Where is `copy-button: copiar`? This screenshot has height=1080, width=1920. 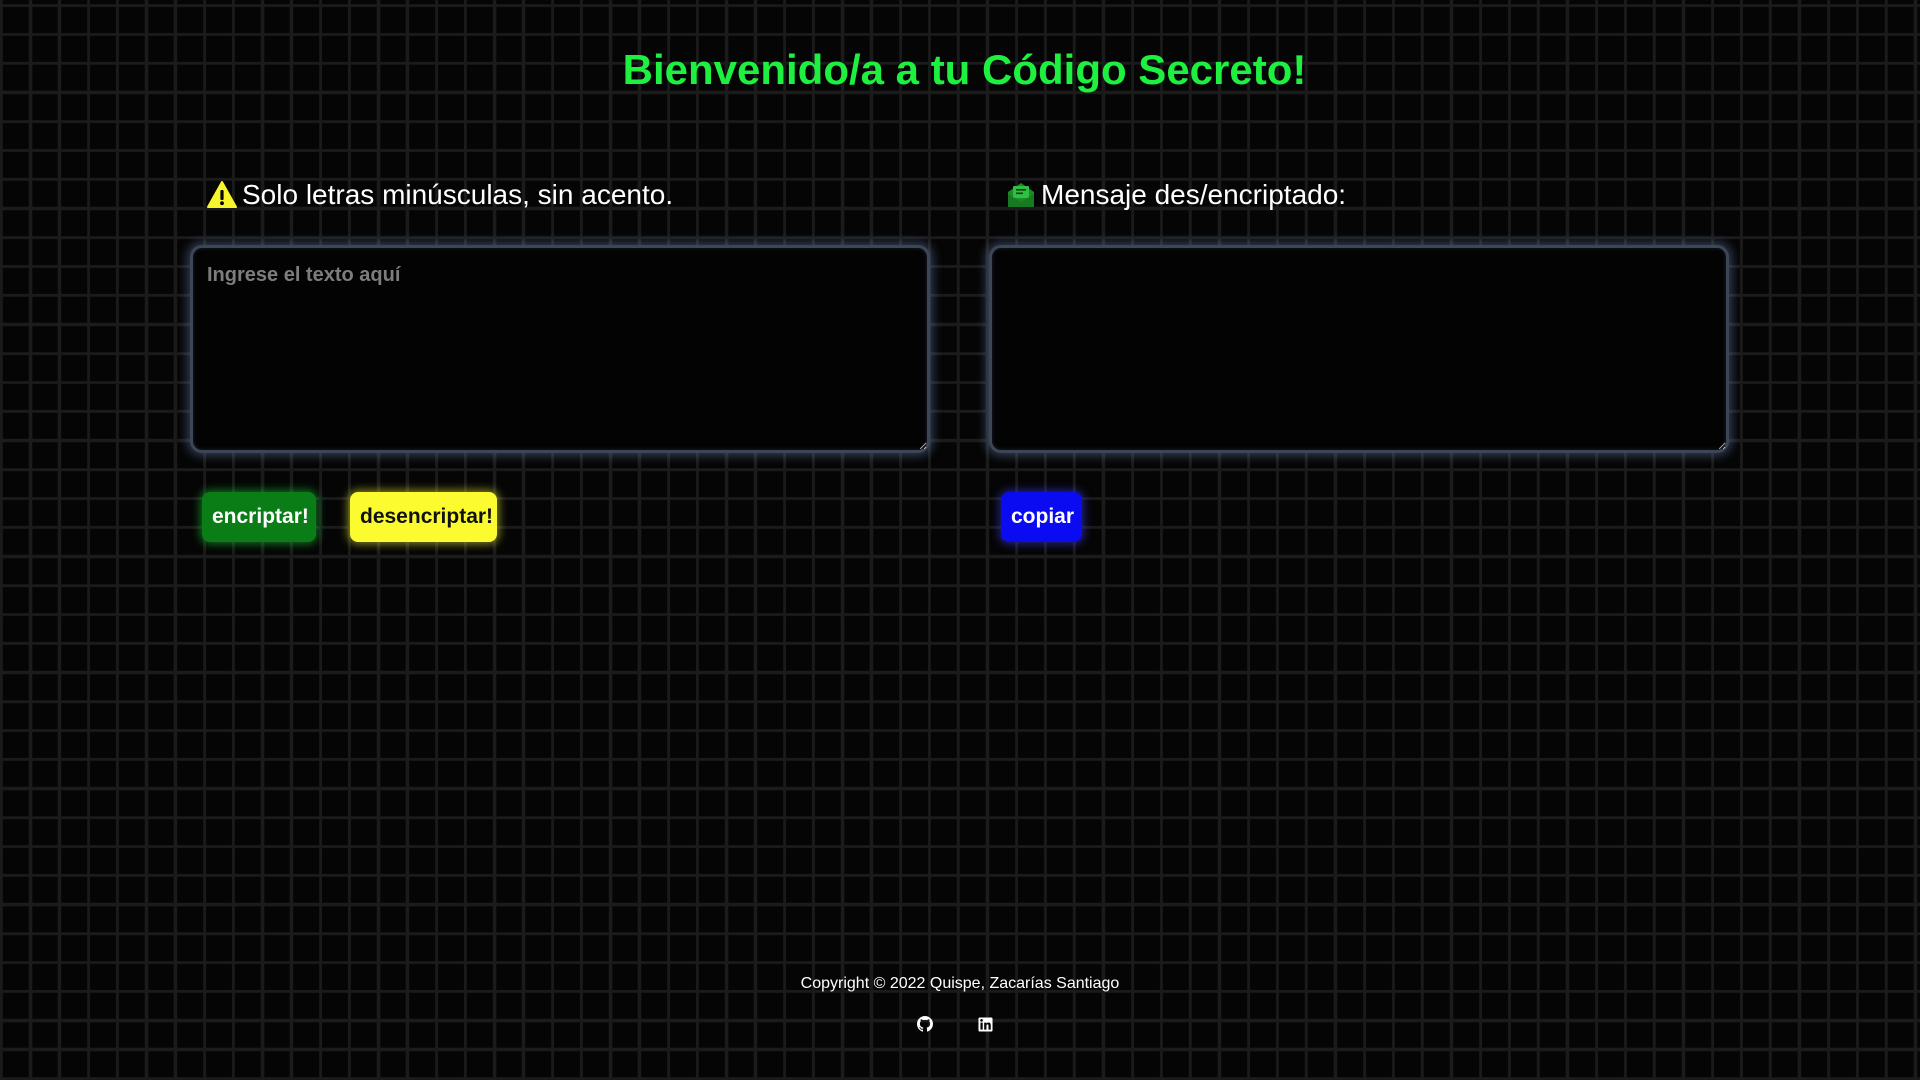 copy-button: copiar is located at coordinates (1041, 517).